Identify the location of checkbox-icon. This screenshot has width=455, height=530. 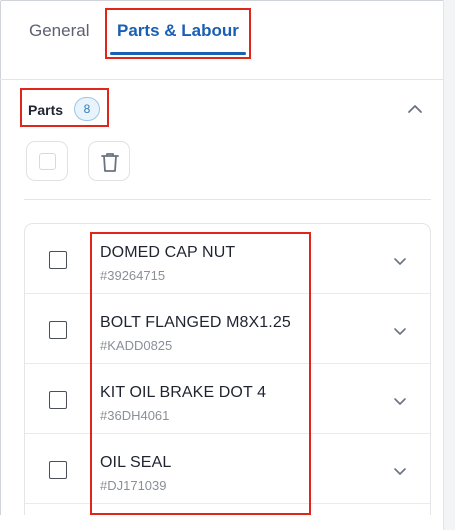
(47, 161).